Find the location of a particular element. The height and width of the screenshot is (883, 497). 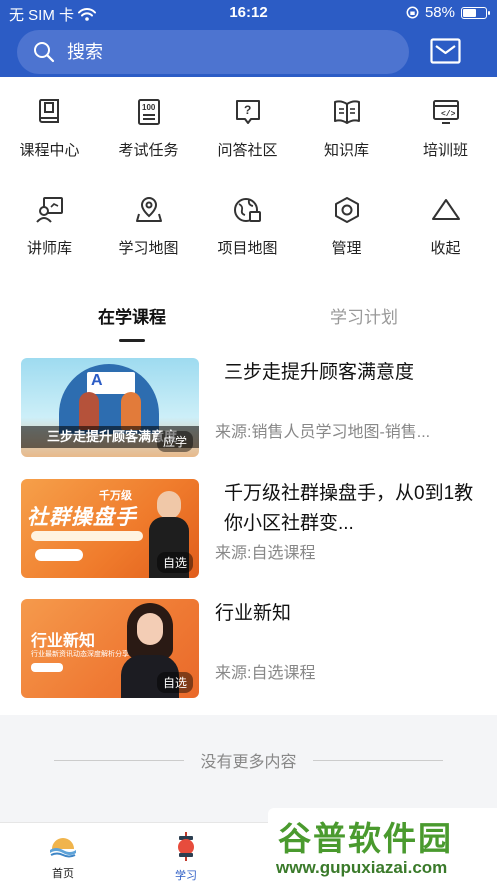

grid-item-exam-task: 100 考试任务 is located at coordinates (148, 128).